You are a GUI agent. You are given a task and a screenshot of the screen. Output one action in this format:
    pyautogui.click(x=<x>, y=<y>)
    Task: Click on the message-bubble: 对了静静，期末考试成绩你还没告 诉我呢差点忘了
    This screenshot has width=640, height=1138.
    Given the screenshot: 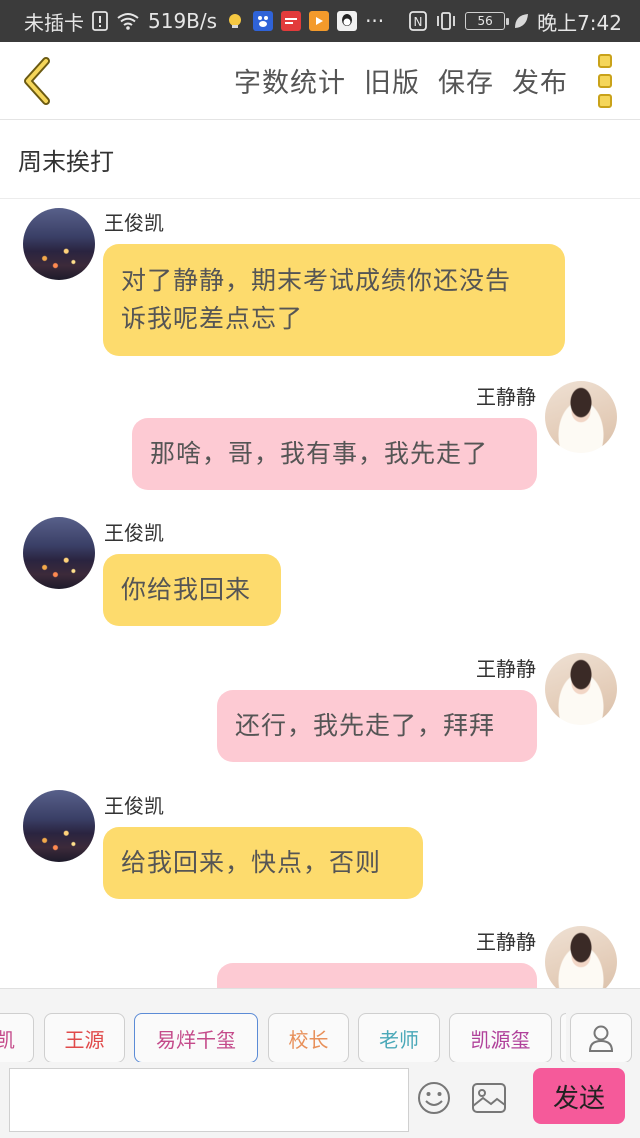 What is the action you would take?
    pyautogui.click(x=334, y=300)
    